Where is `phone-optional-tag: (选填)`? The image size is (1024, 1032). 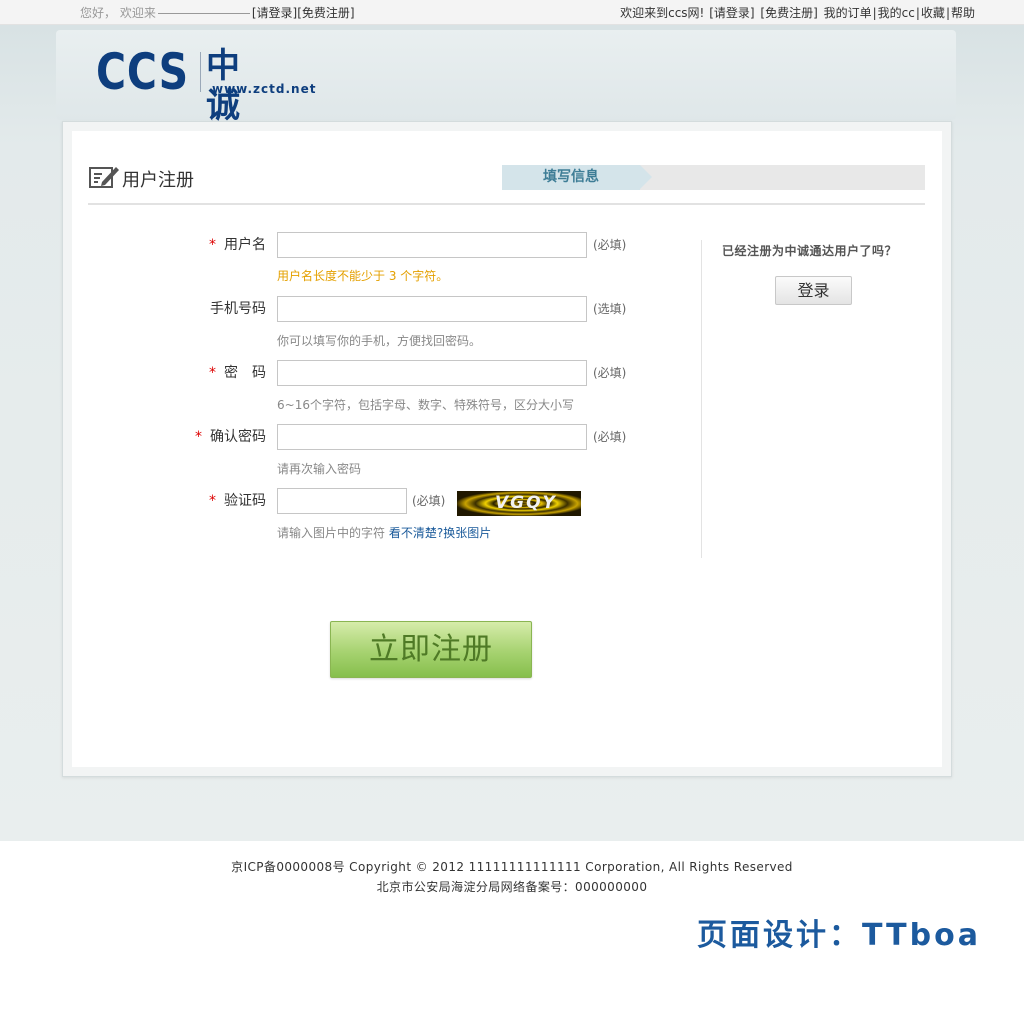
phone-optional-tag: (选填) is located at coordinates (610, 309).